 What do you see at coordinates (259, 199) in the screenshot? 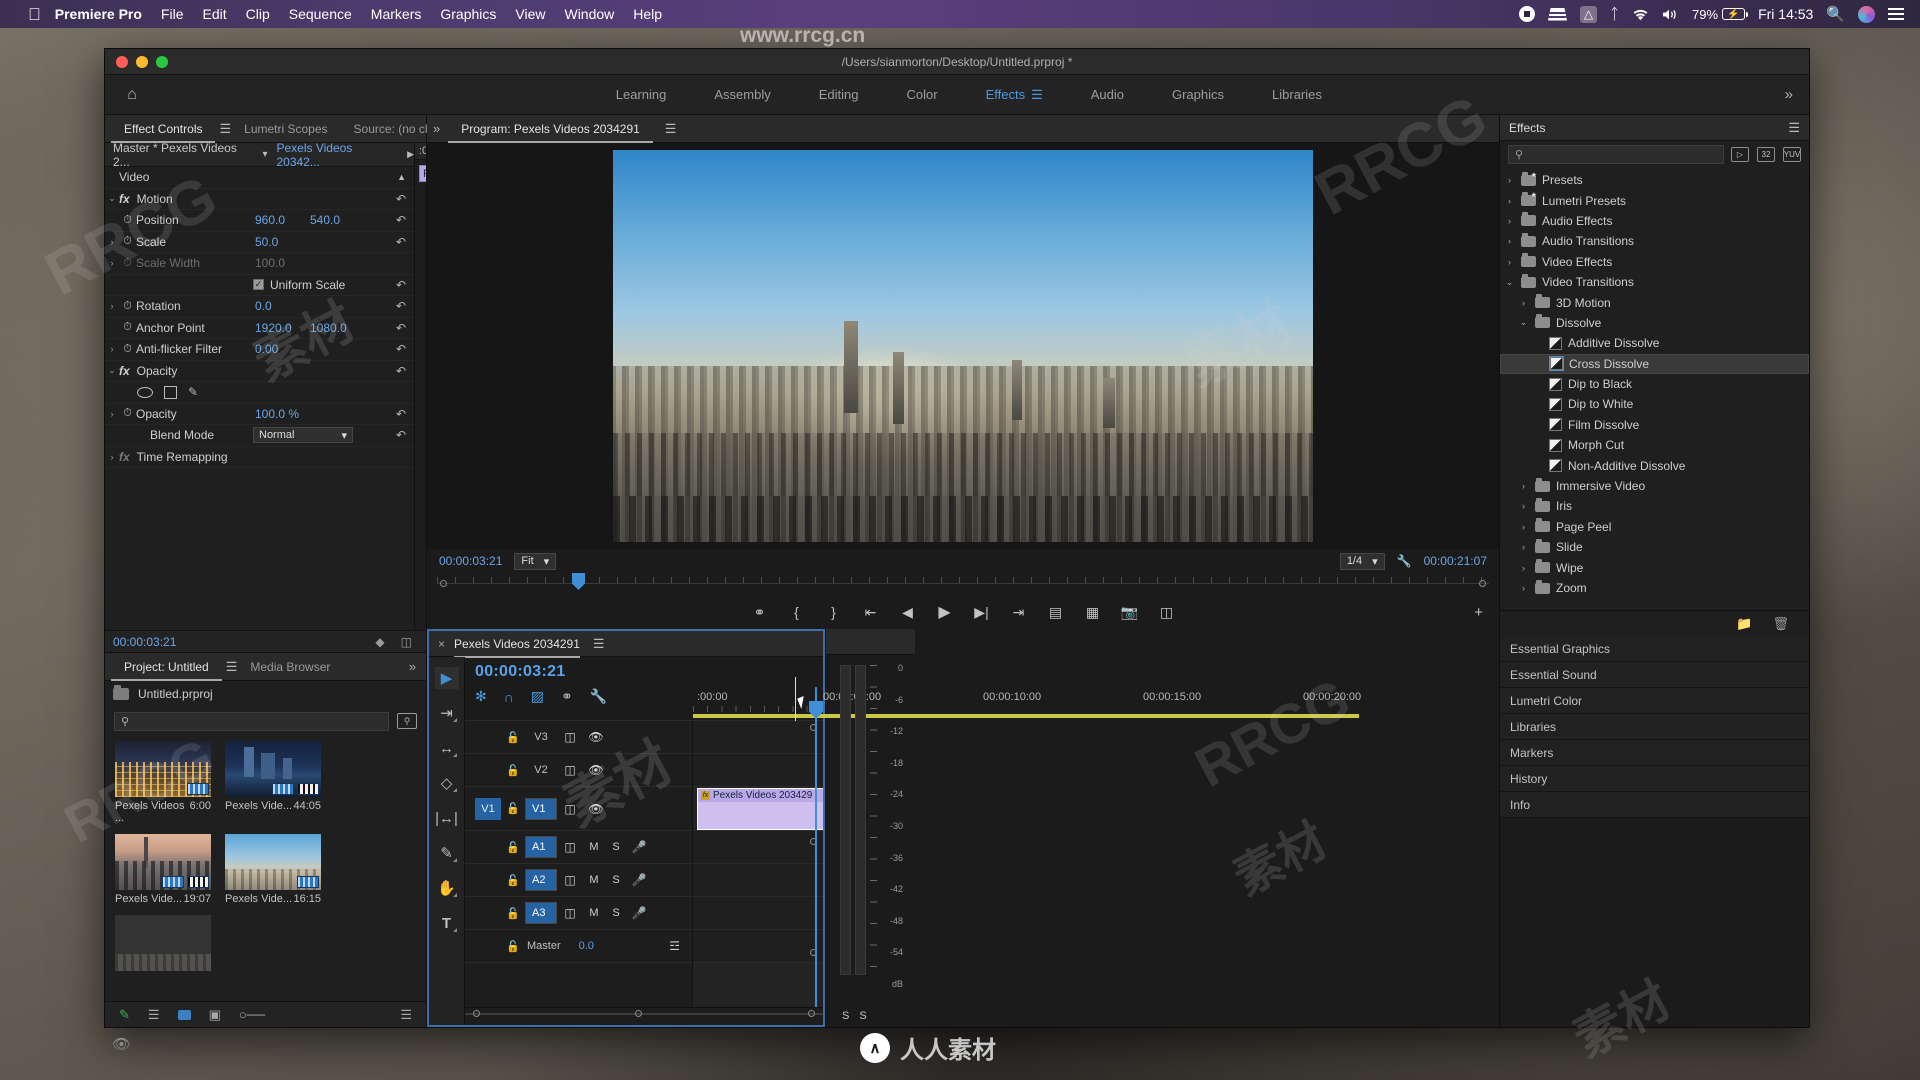
I see `ec-param-motion: ⌄ fx Motion ↶` at bounding box center [259, 199].